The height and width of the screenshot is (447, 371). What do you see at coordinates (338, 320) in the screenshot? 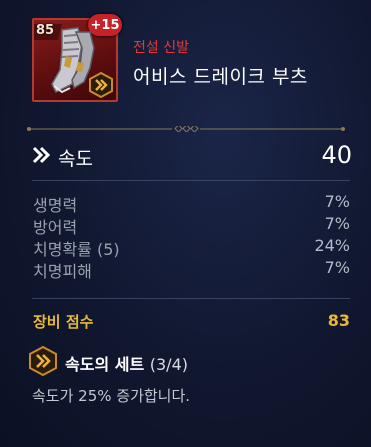
I see `gear-score-value: 83` at bounding box center [338, 320].